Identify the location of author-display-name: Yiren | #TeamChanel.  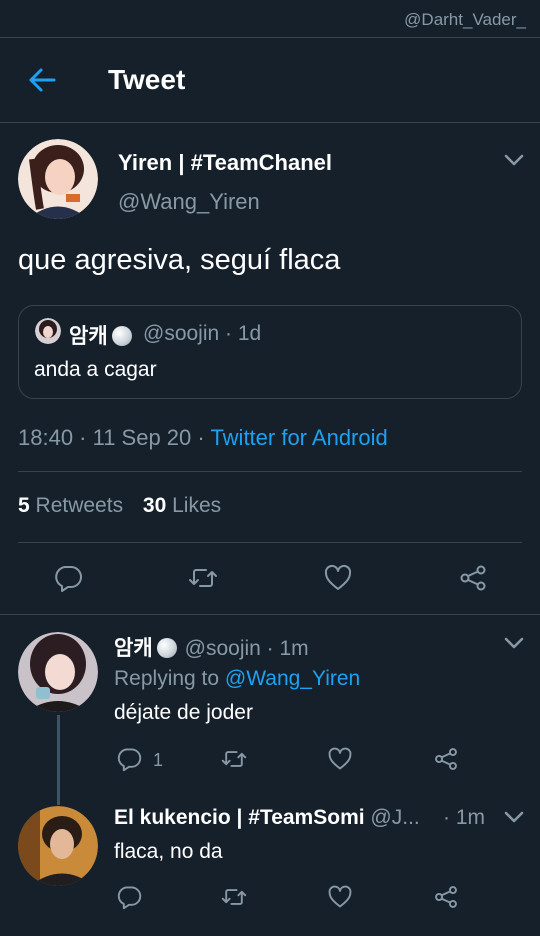
(225, 163).